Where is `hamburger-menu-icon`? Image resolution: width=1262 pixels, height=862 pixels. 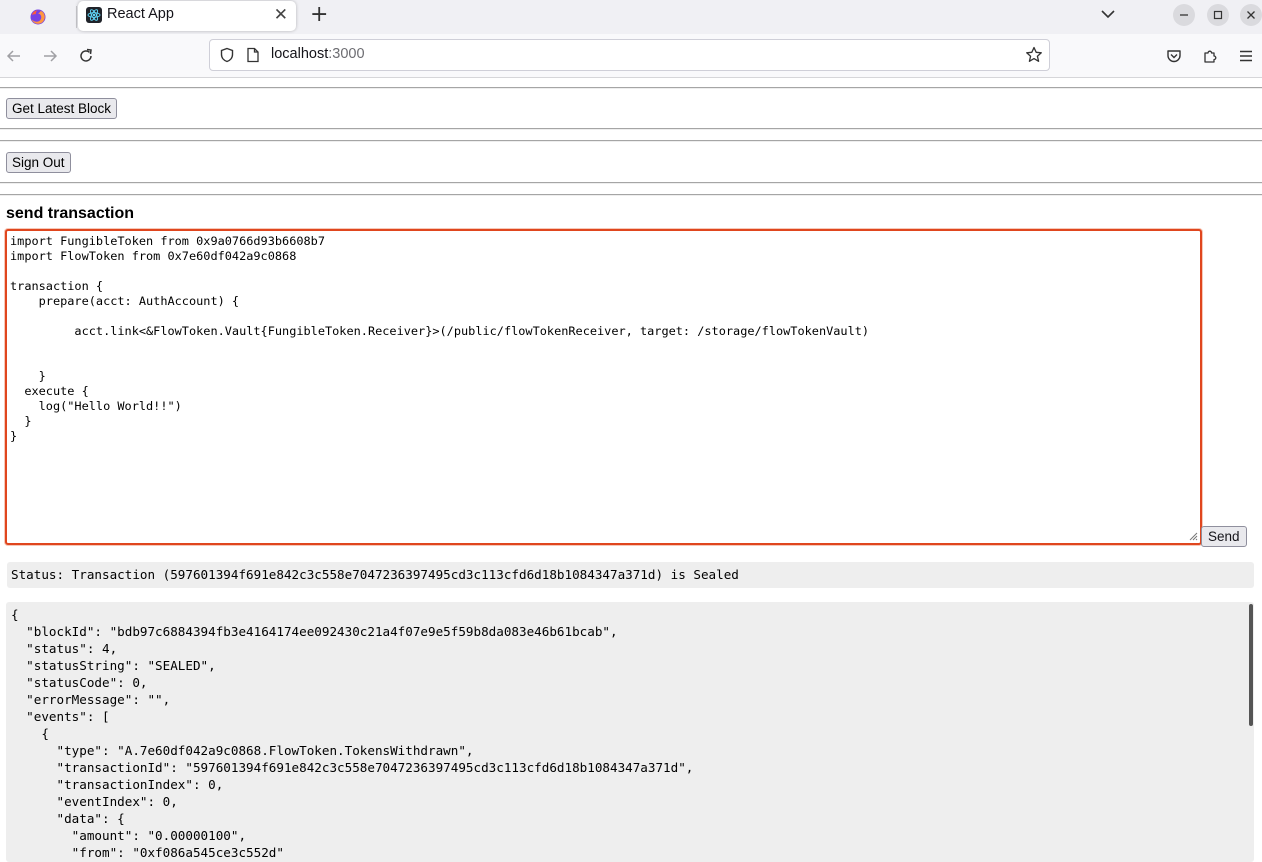 hamburger-menu-icon is located at coordinates (1246, 56).